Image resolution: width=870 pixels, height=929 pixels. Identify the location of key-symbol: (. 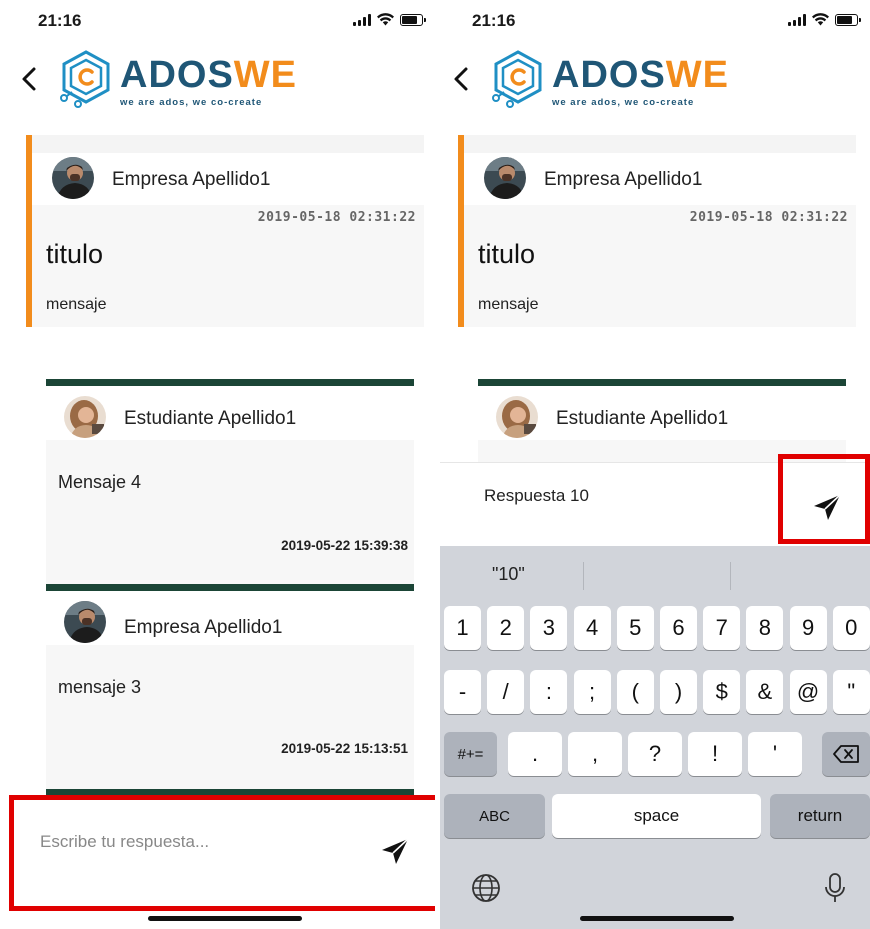
(635, 692).